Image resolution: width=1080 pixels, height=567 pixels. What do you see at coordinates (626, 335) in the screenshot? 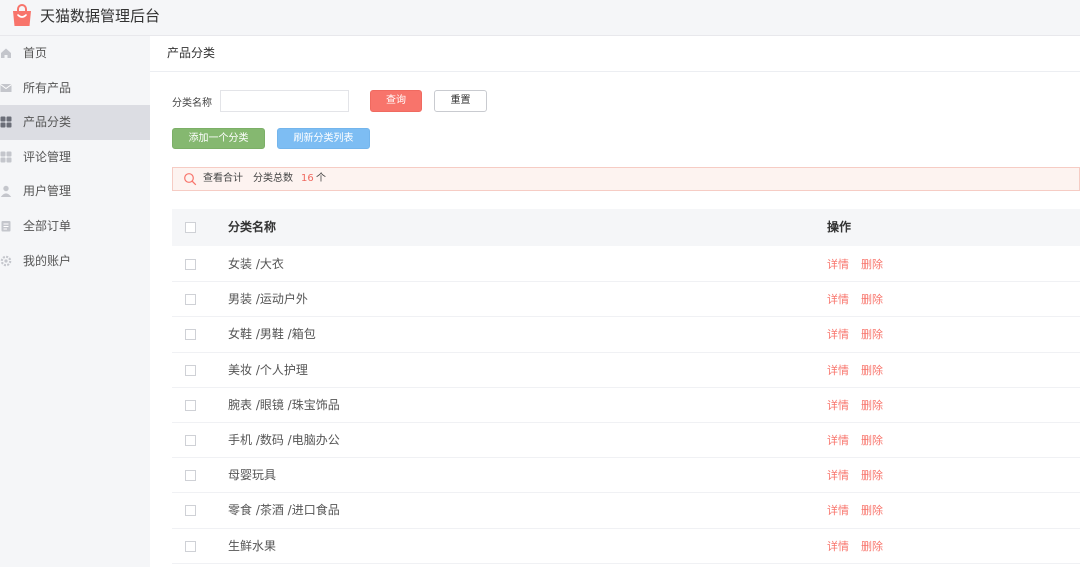
I see `table-row: 女鞋 /男鞋 /箱包 详情 删除` at bounding box center [626, 335].